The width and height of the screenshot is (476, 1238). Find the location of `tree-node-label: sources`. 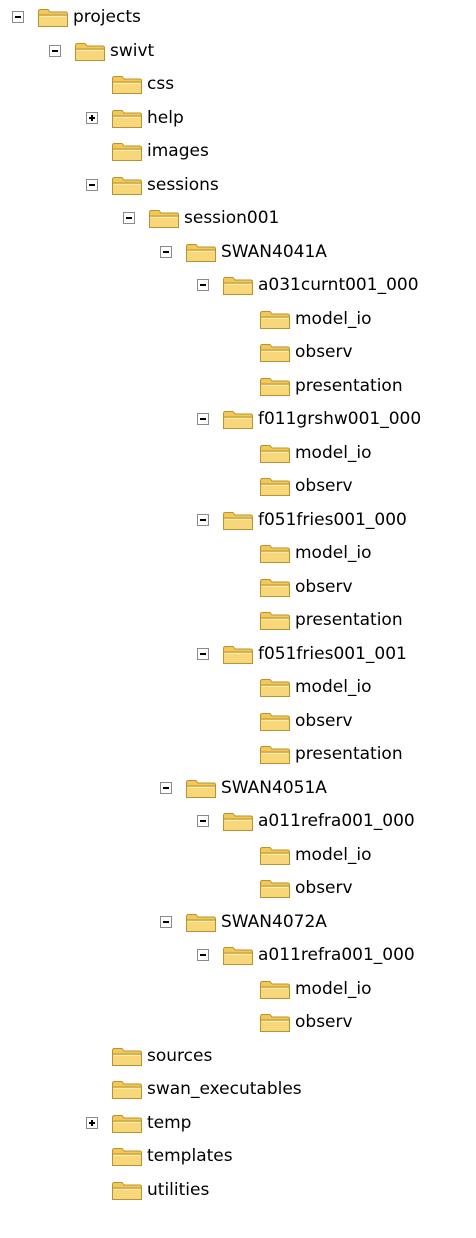

tree-node-label: sources is located at coordinates (179, 1056).